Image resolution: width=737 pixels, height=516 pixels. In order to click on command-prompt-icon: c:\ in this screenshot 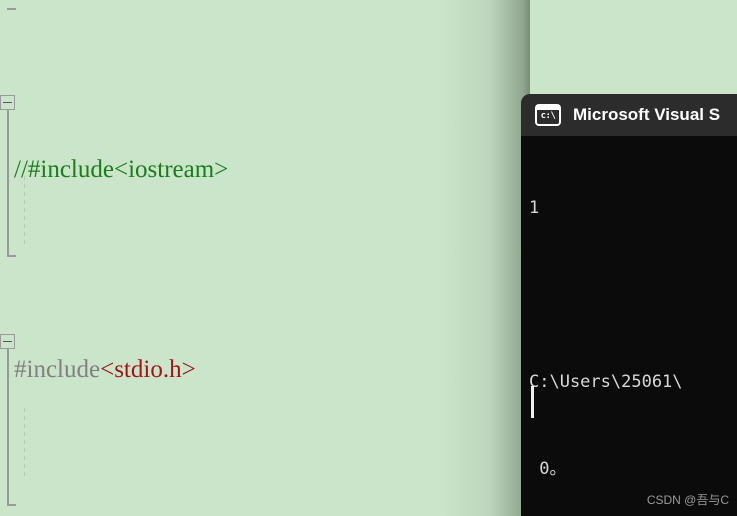, I will do `click(548, 115)`.